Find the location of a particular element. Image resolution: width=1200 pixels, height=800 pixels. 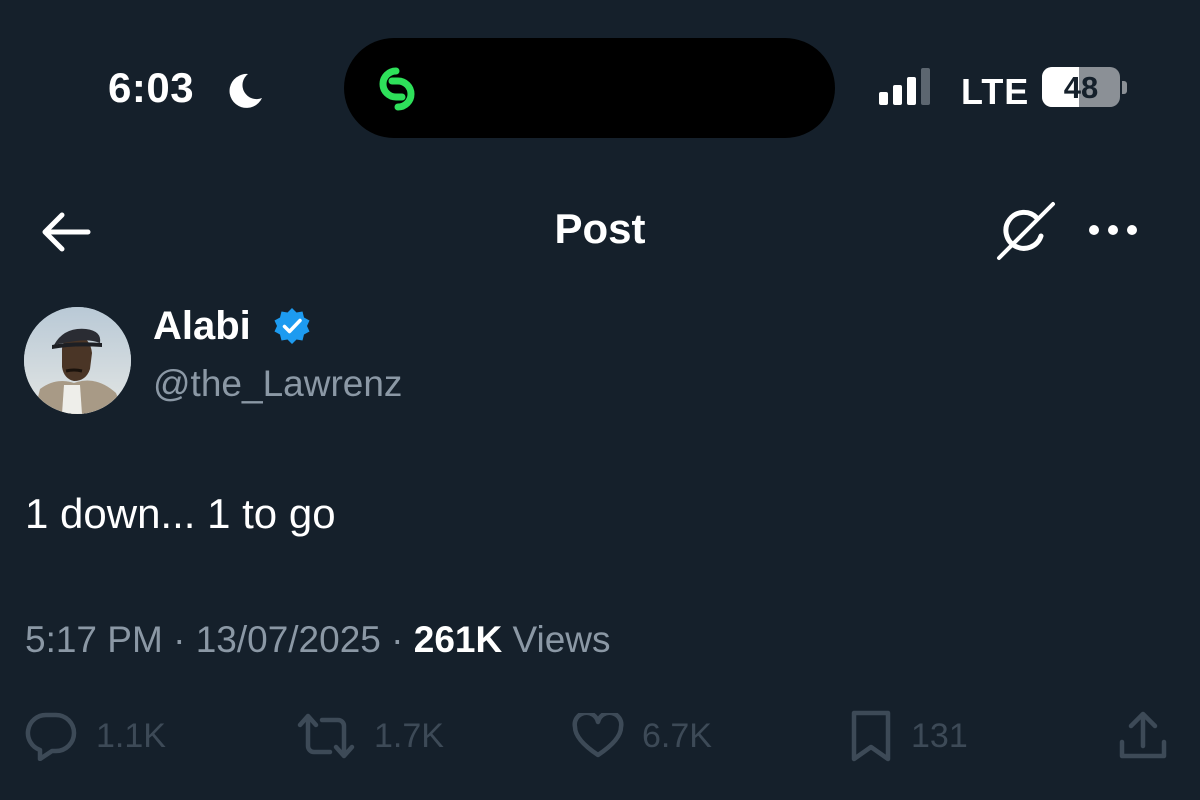

battery-percent: 48 is located at coordinates (1081, 87).